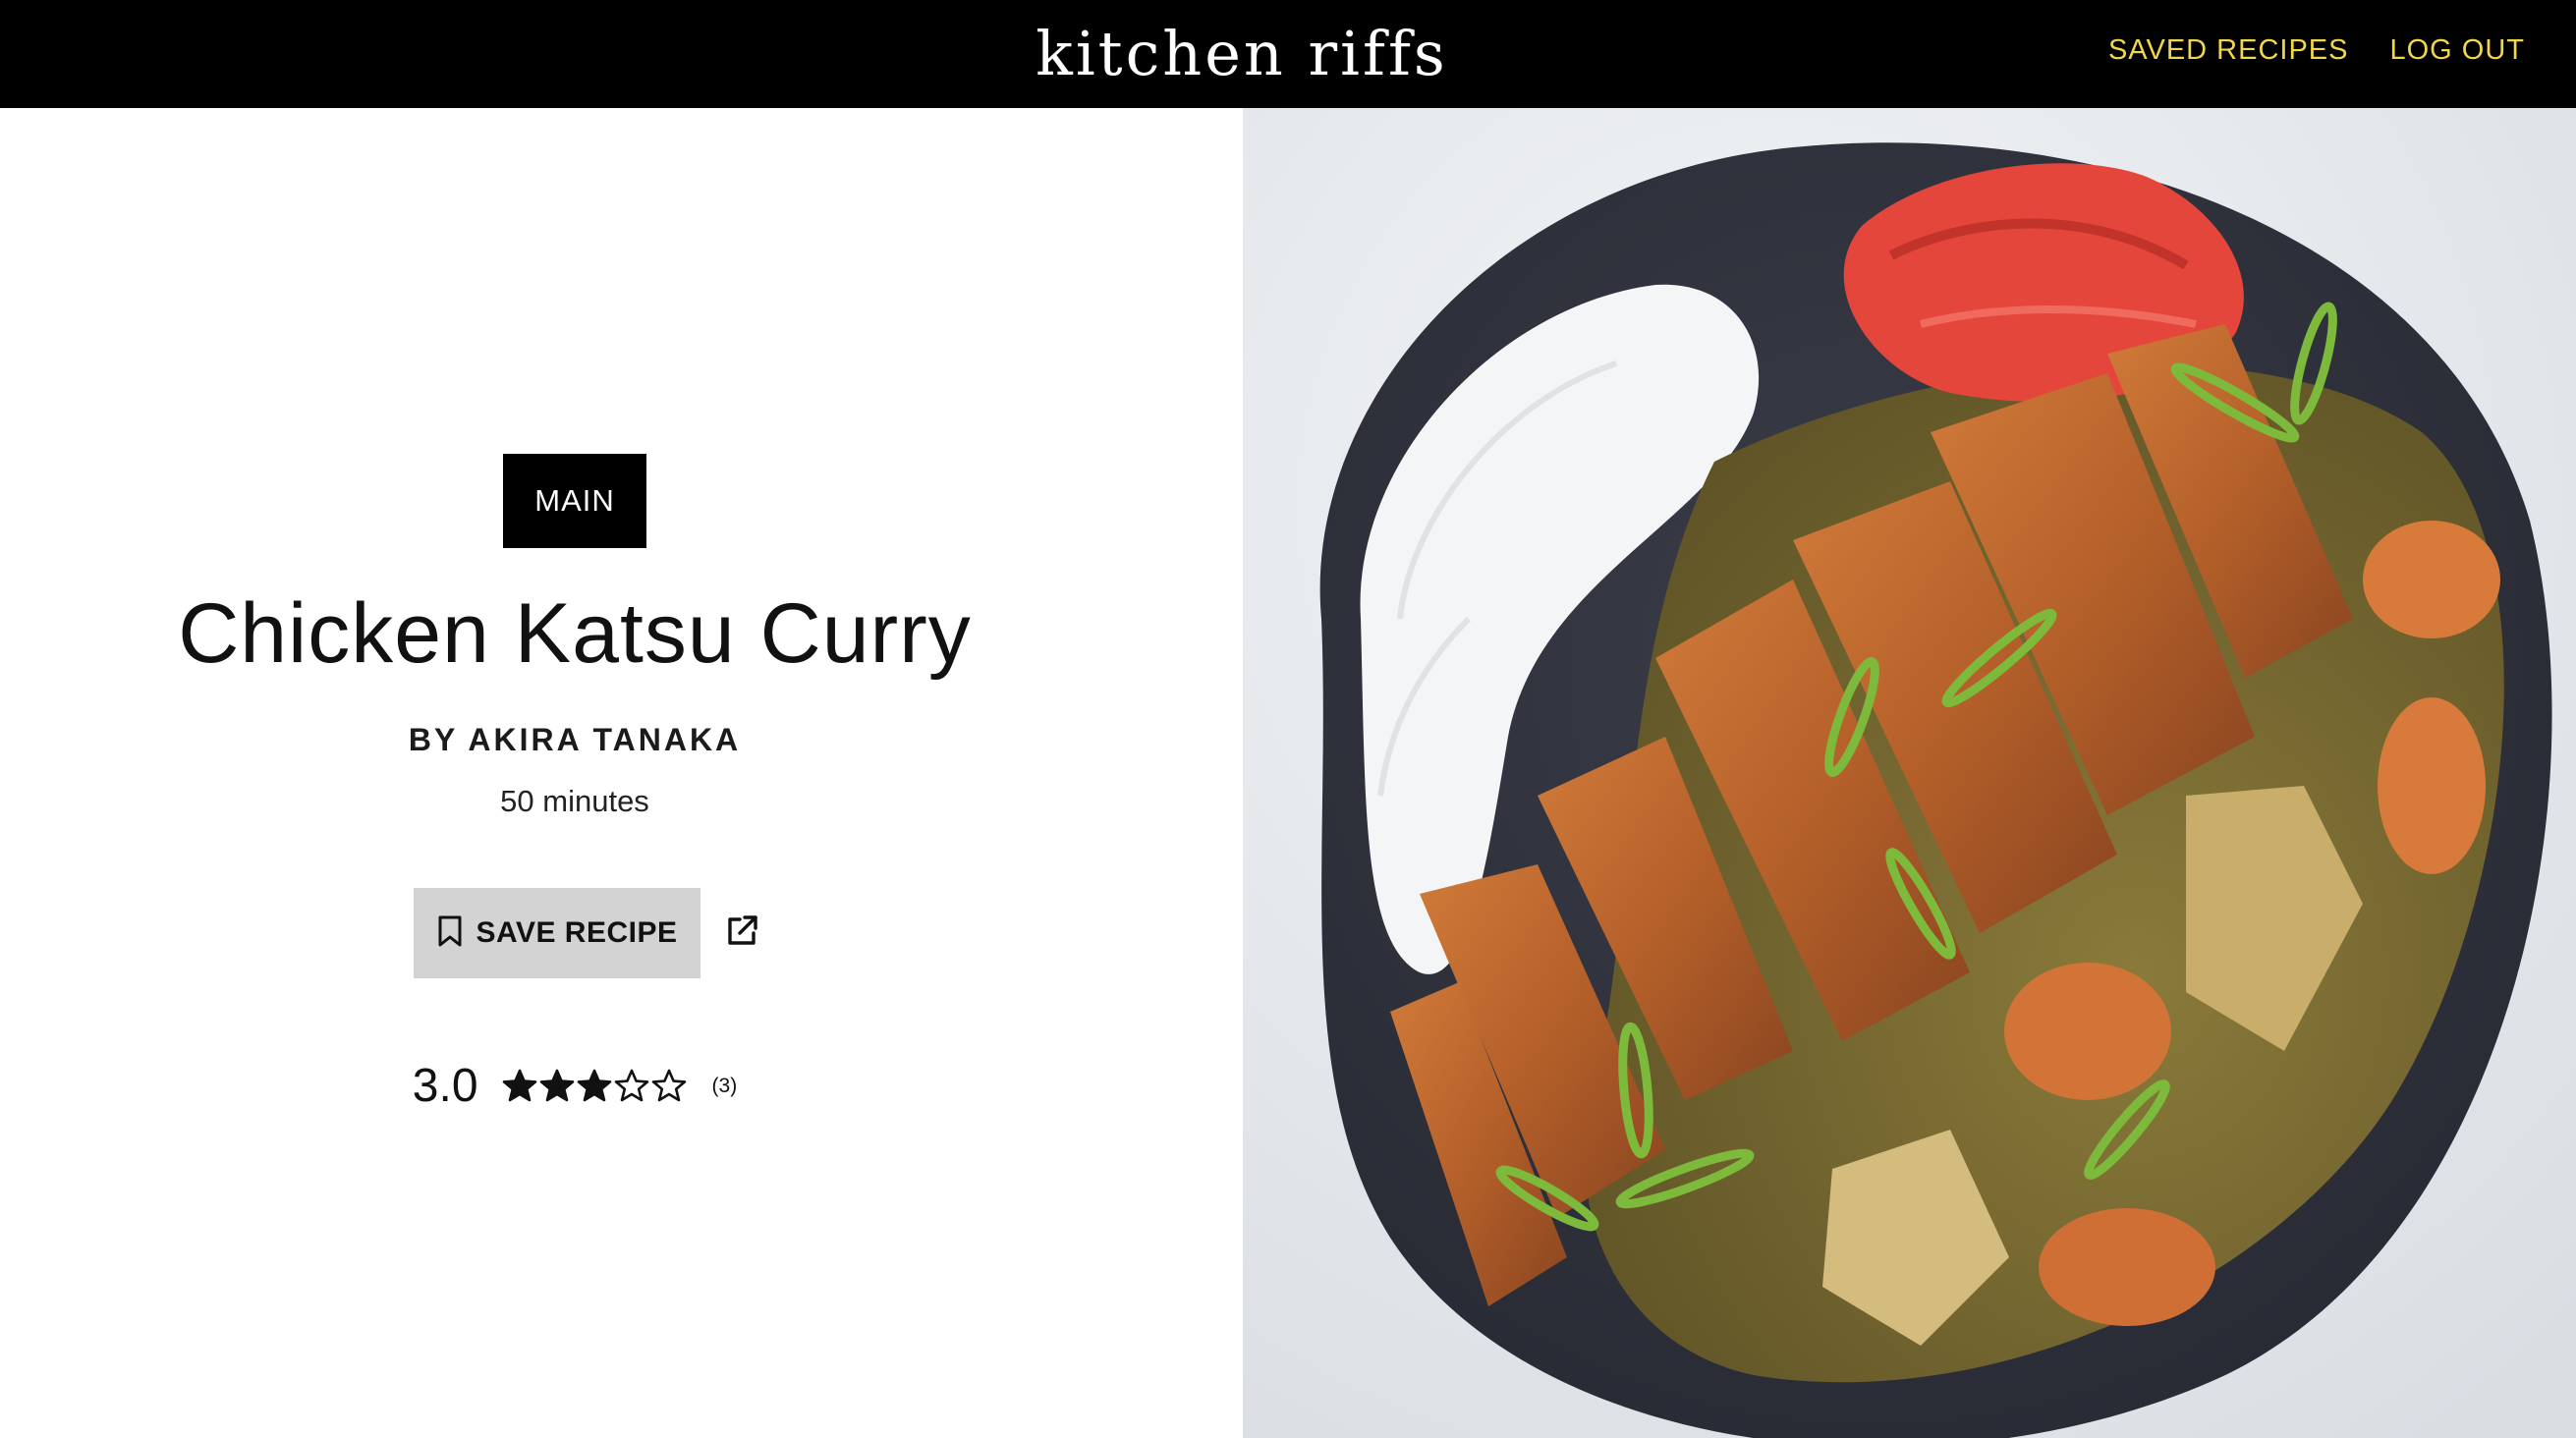 This screenshot has width=2576, height=1438. Describe the element at coordinates (575, 633) in the screenshot. I see `recipe-title: Chicken Katsu Curry` at that location.